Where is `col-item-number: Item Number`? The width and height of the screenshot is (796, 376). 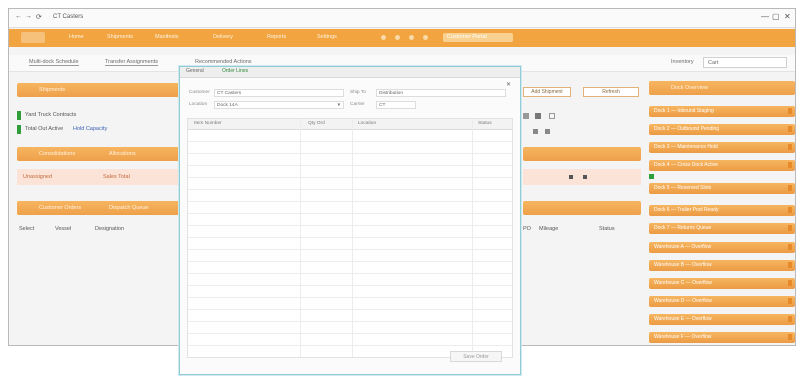 col-item-number: Item Number is located at coordinates (208, 123).